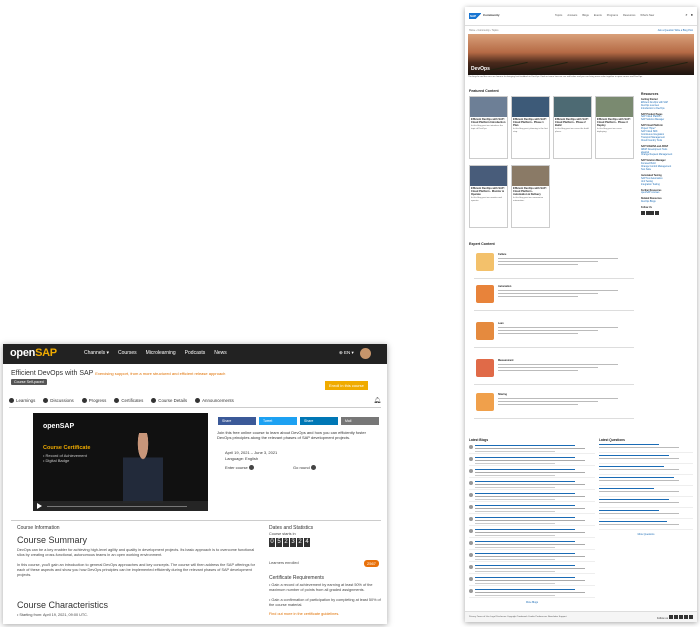 This screenshot has width=700, height=627. I want to click on resource-link: Change Request Management, so click(667, 155).